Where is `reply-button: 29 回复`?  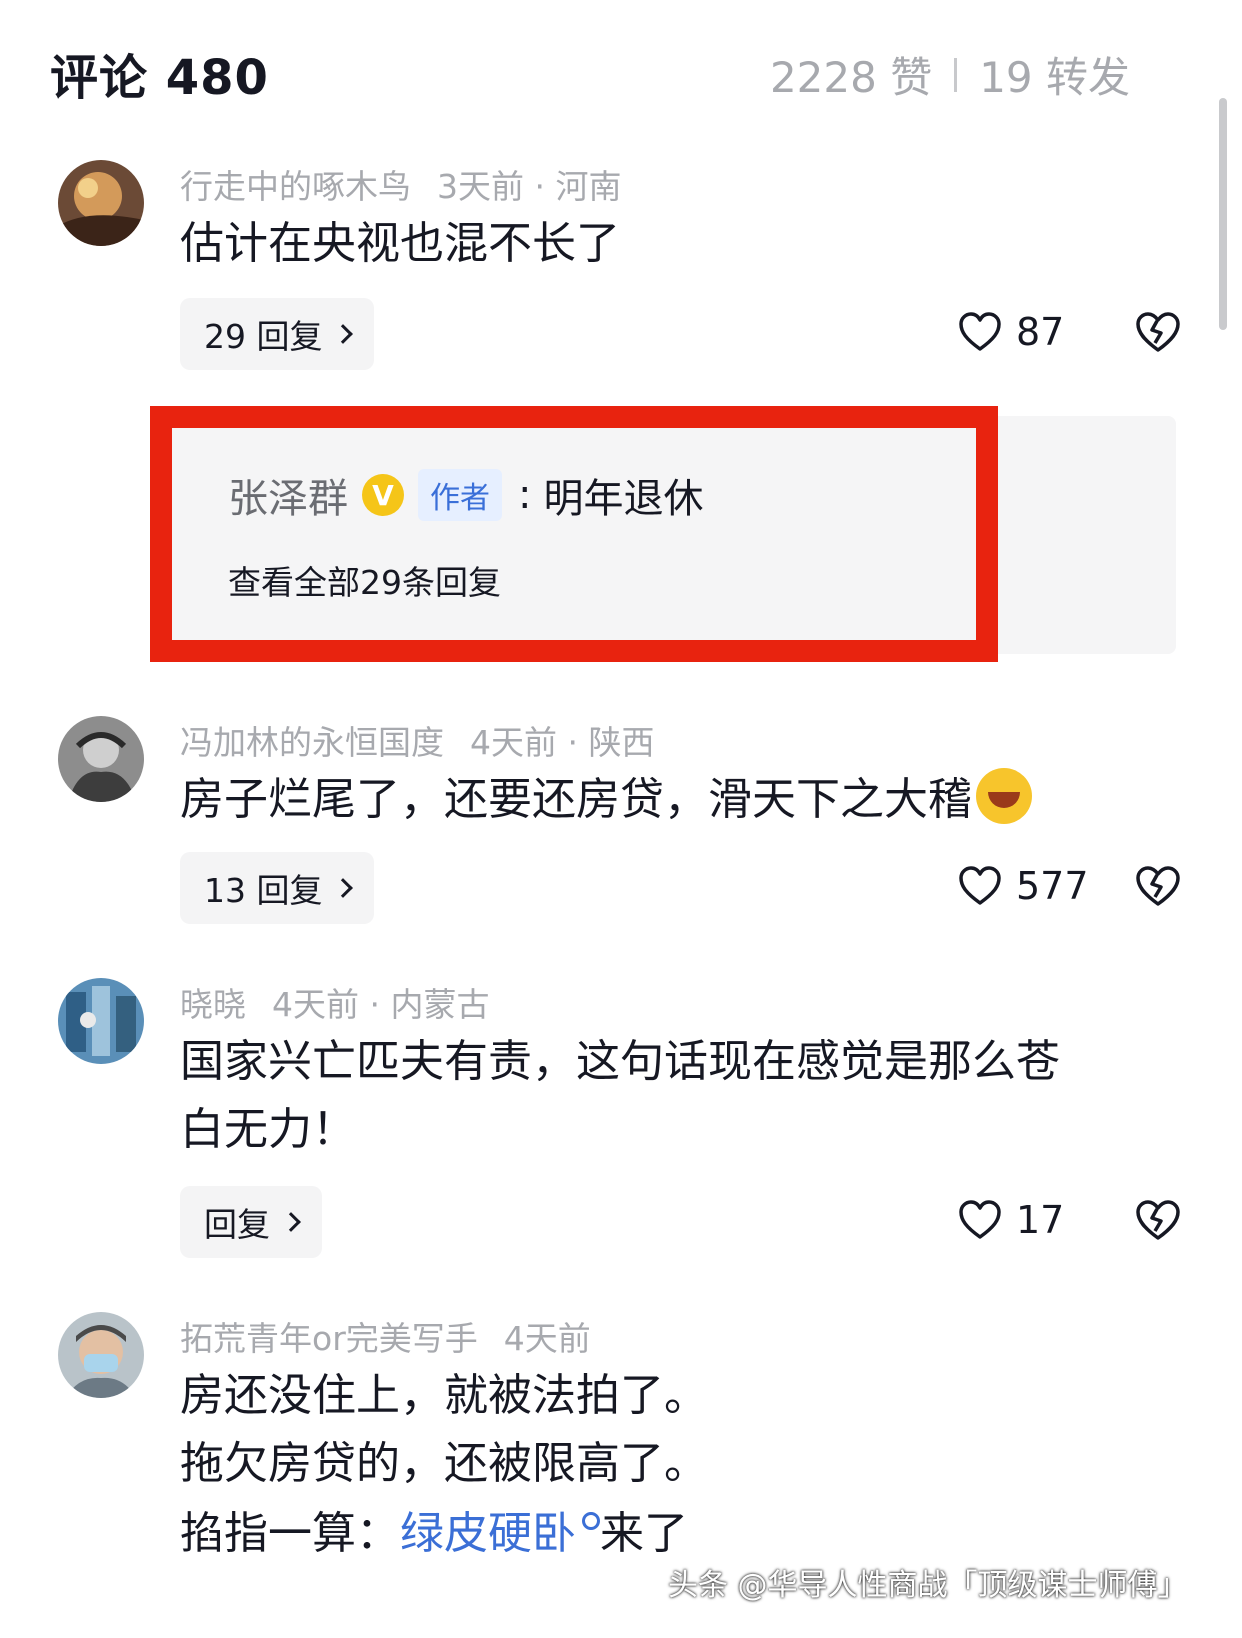
reply-button: 29 回复 is located at coordinates (277, 334).